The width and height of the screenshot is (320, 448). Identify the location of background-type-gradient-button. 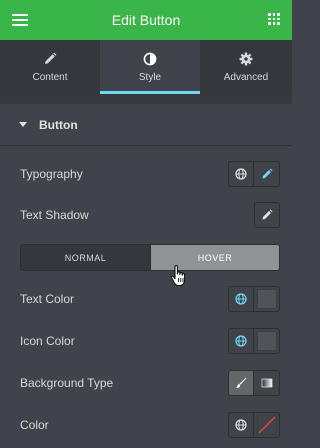
(267, 383).